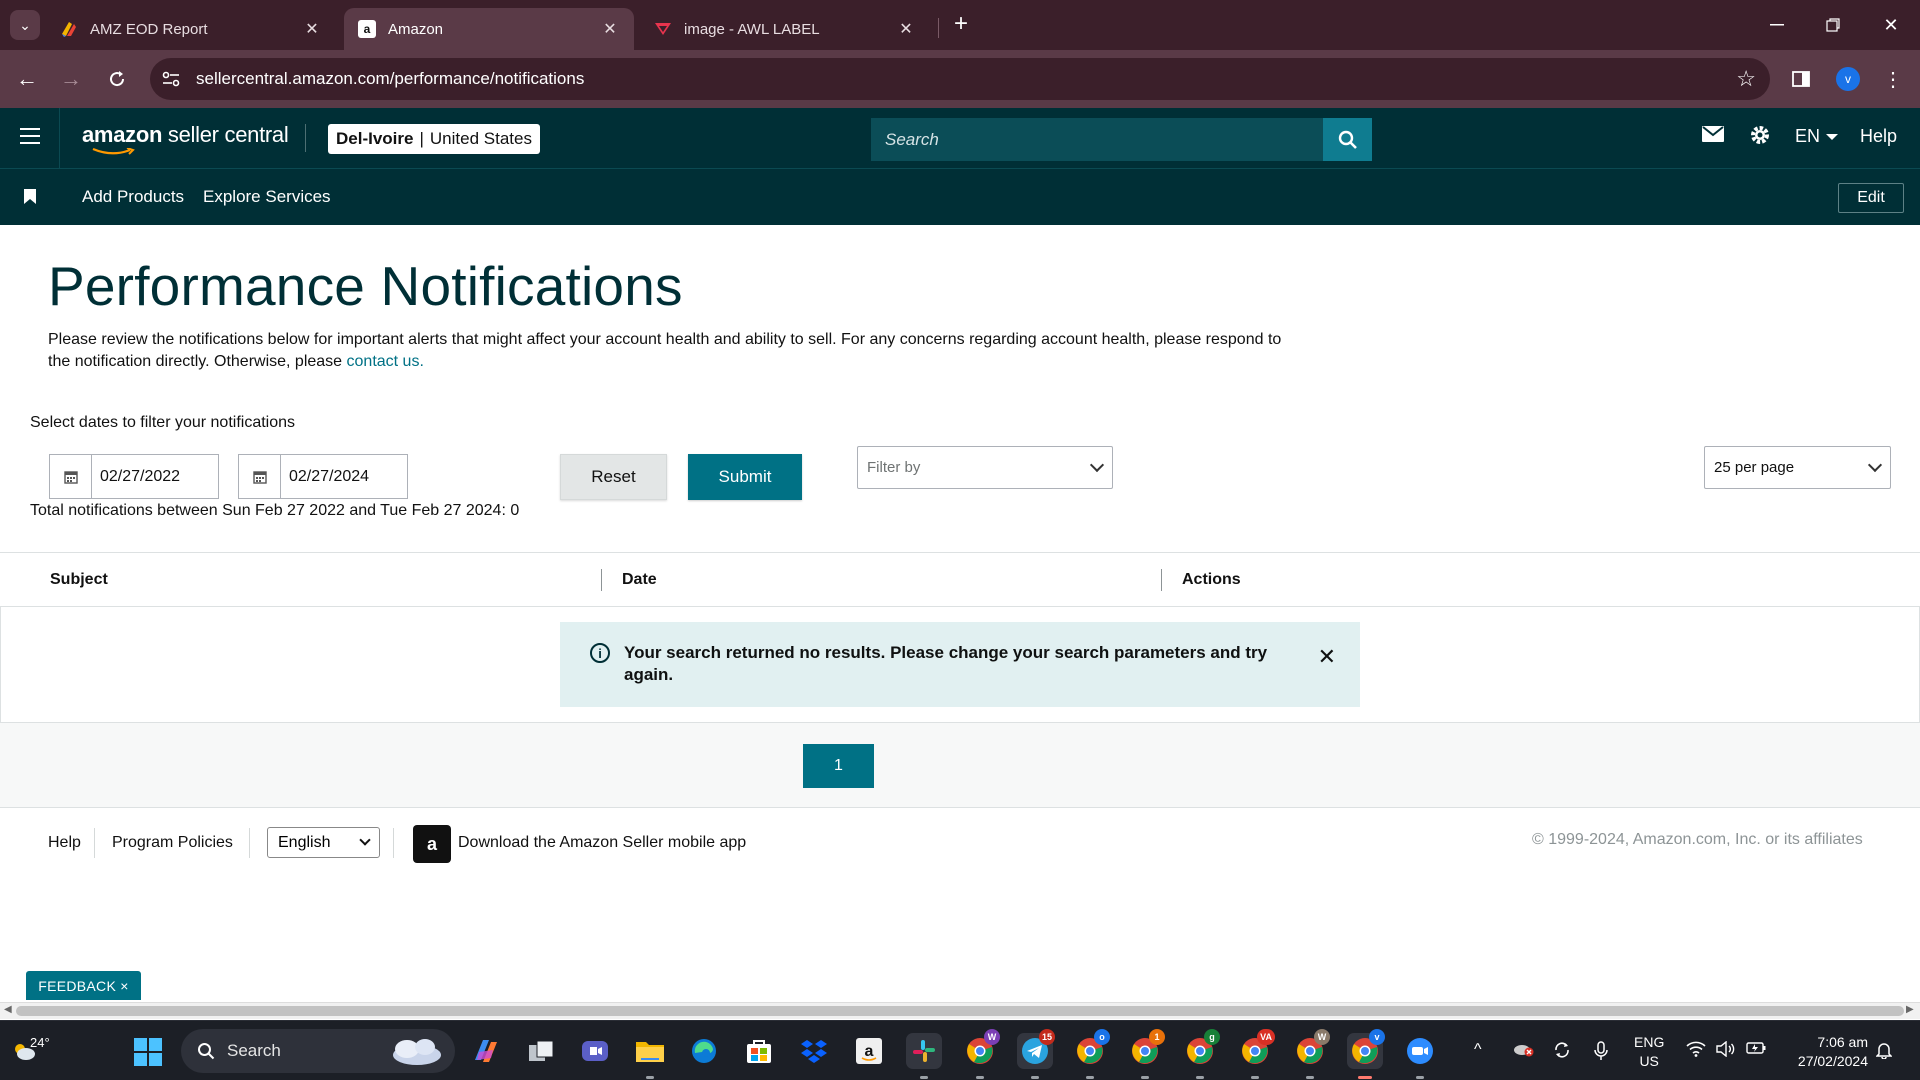 The width and height of the screenshot is (1920, 1080). What do you see at coordinates (1910, 1009) in the screenshot?
I see `scroll-right-icon: ▶` at bounding box center [1910, 1009].